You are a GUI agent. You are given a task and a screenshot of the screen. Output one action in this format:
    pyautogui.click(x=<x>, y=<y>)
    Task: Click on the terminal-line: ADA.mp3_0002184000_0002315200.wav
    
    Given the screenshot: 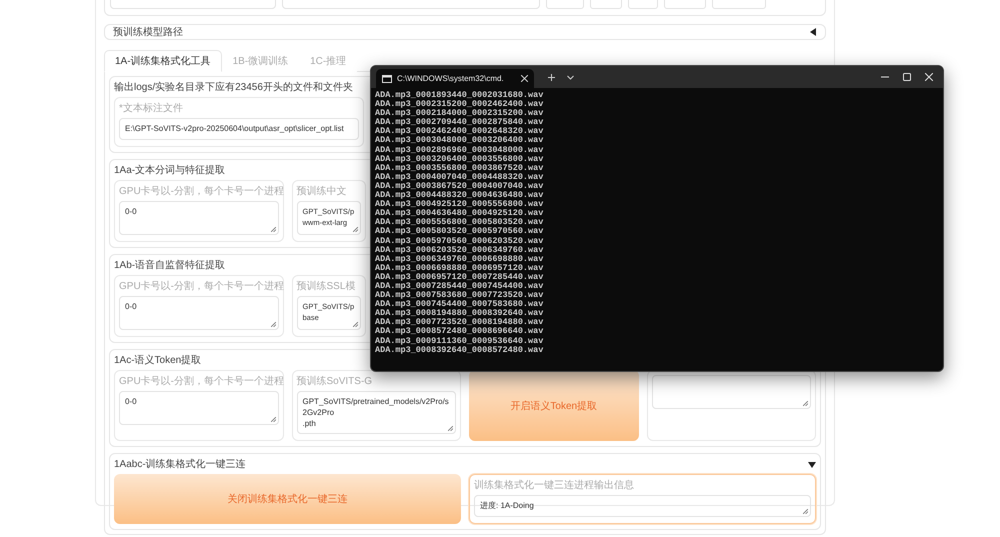 What is the action you would take?
    pyautogui.click(x=459, y=113)
    